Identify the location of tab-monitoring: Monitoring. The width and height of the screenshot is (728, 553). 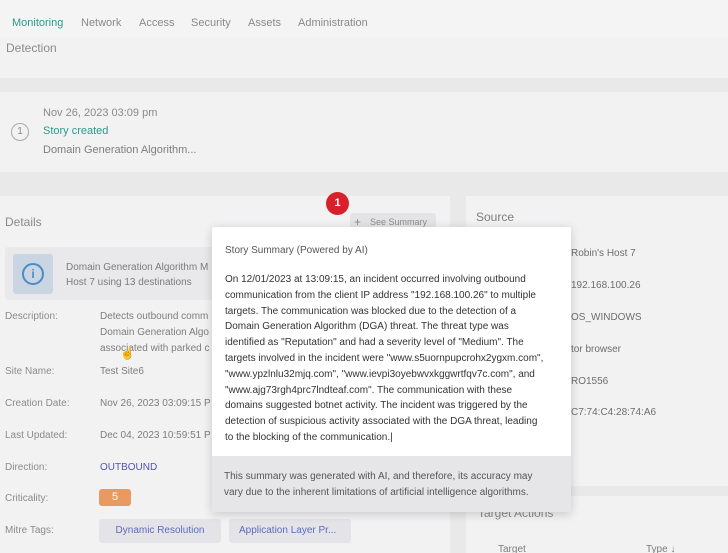
(37, 23).